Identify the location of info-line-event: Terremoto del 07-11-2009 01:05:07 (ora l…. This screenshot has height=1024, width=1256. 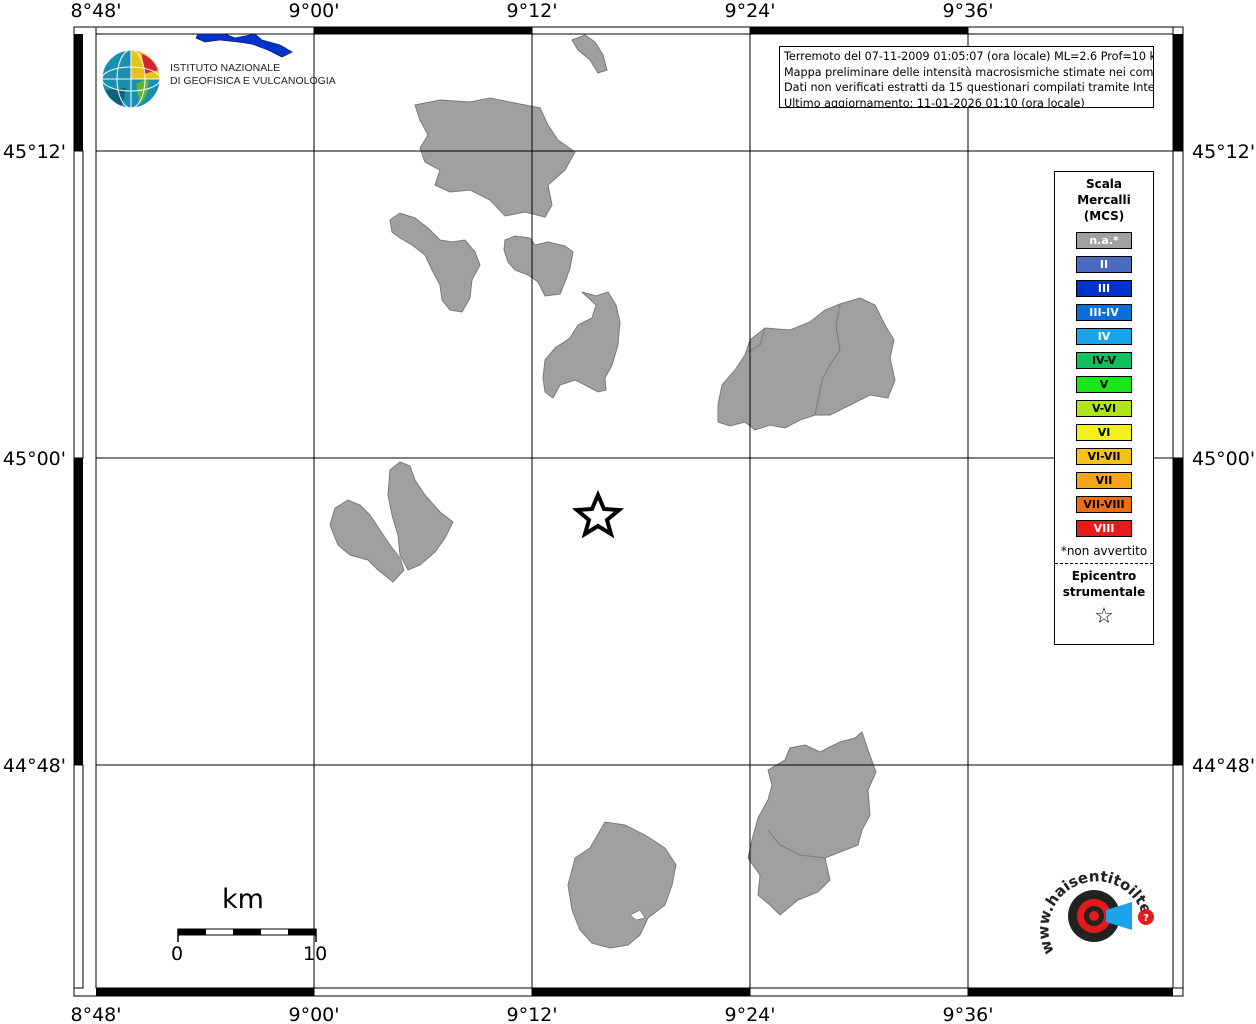
(969, 56).